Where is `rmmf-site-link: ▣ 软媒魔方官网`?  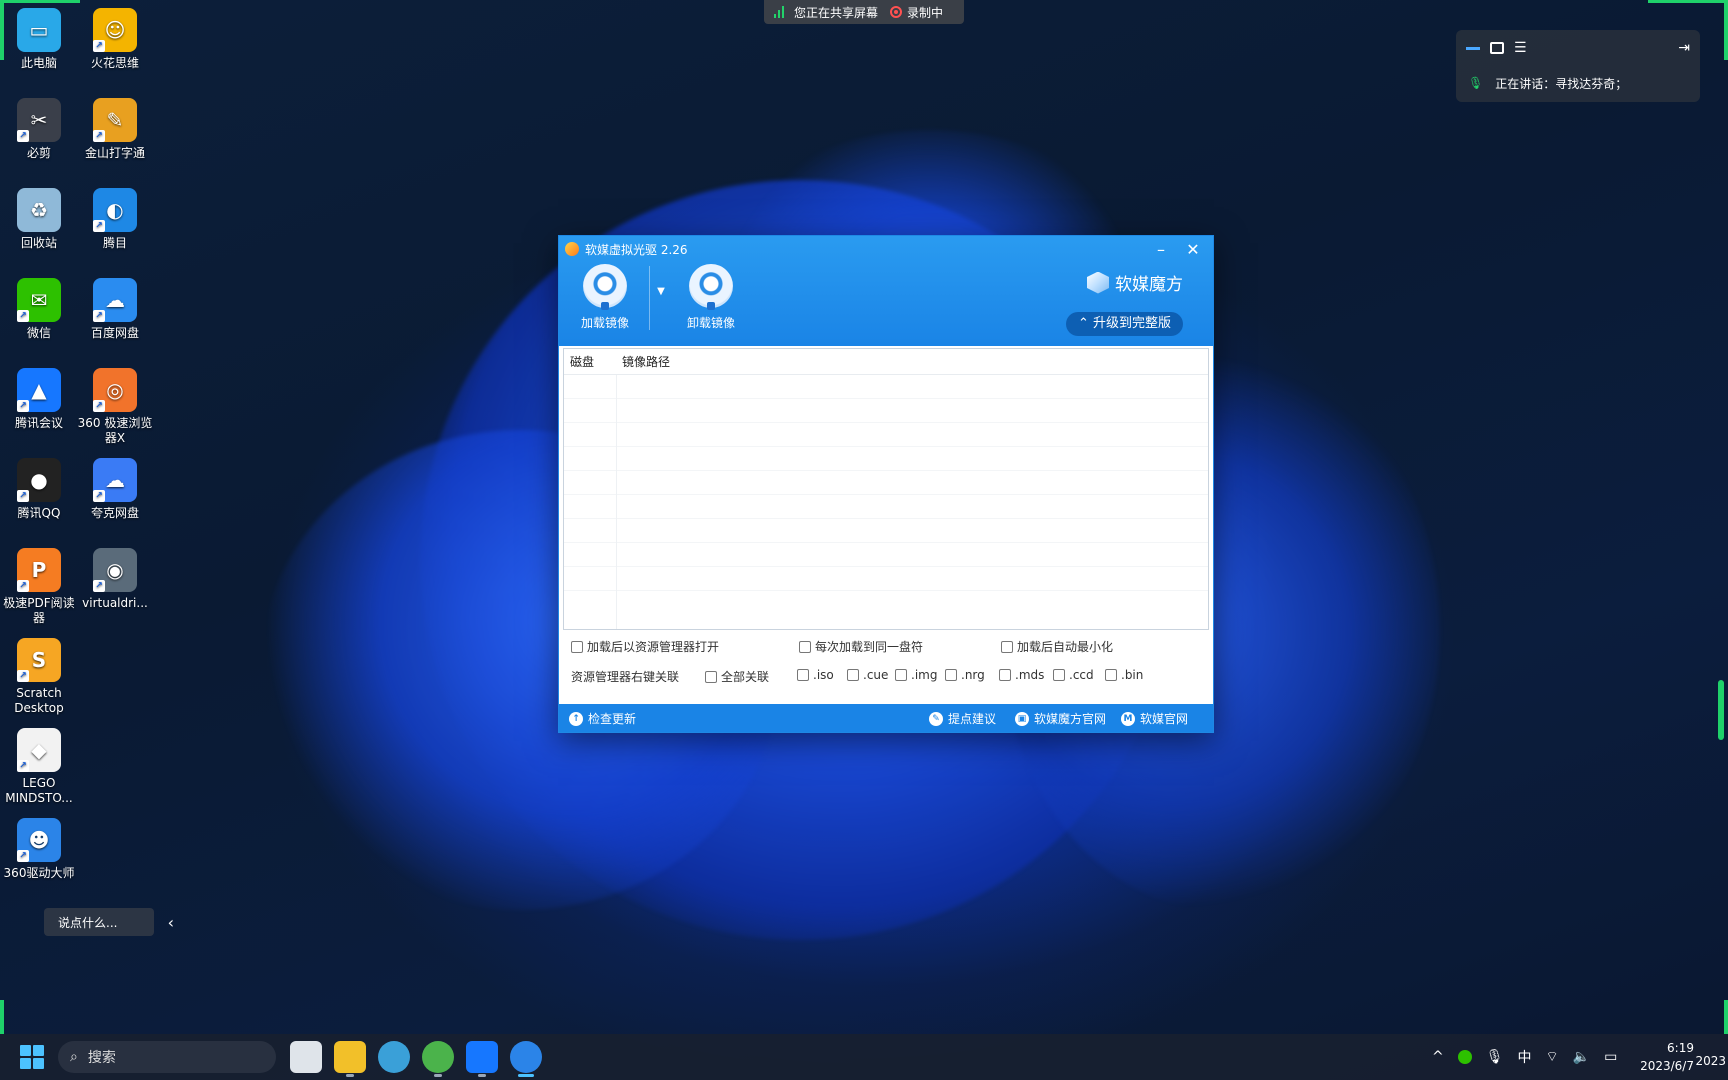 rmmf-site-link: ▣ 软媒魔方官网 is located at coordinates (1060, 718).